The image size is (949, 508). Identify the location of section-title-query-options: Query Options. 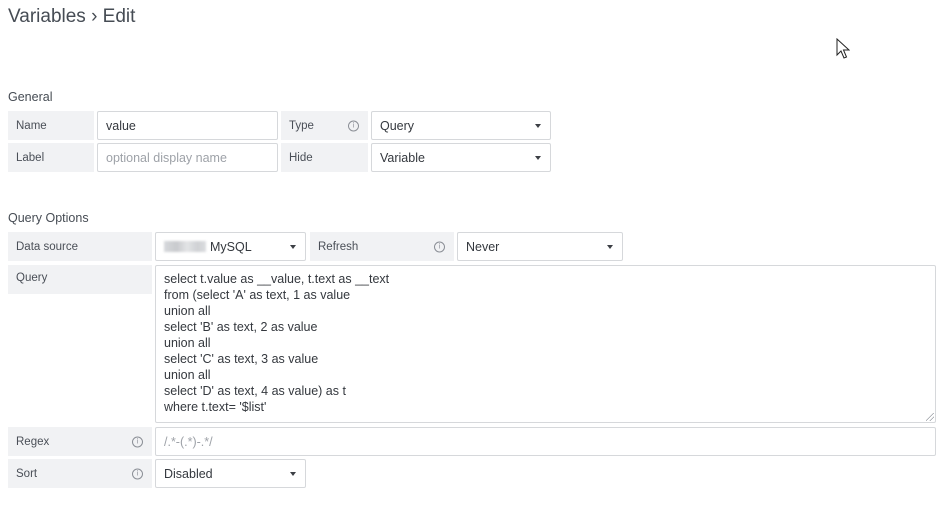
(48, 218).